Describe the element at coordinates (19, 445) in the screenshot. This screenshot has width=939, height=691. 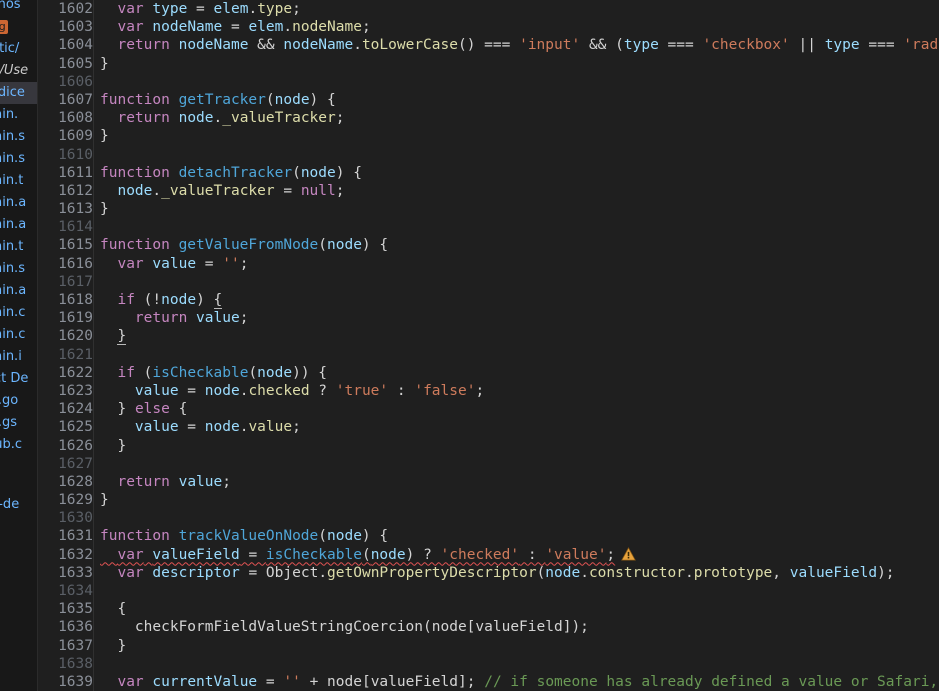
I see `explorer-file-item: hub.c` at that location.